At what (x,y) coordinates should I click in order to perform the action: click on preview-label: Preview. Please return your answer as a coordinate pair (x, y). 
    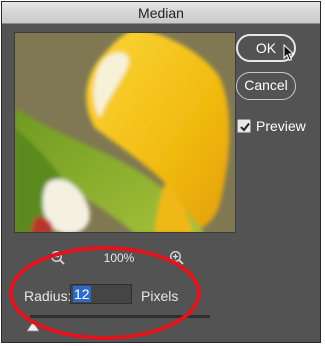
    Looking at the image, I should click on (281, 126).